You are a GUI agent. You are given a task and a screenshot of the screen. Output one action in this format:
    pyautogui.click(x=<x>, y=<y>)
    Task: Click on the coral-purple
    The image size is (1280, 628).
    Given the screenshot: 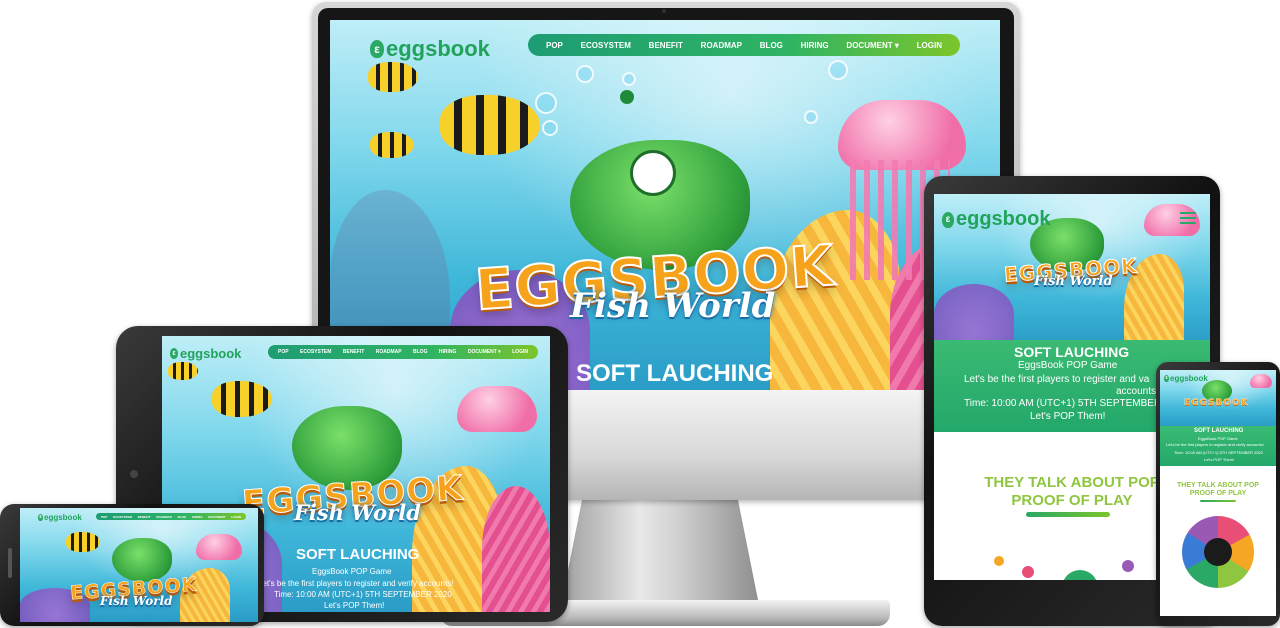 What is the action you would take?
    pyautogui.click(x=974, y=314)
    